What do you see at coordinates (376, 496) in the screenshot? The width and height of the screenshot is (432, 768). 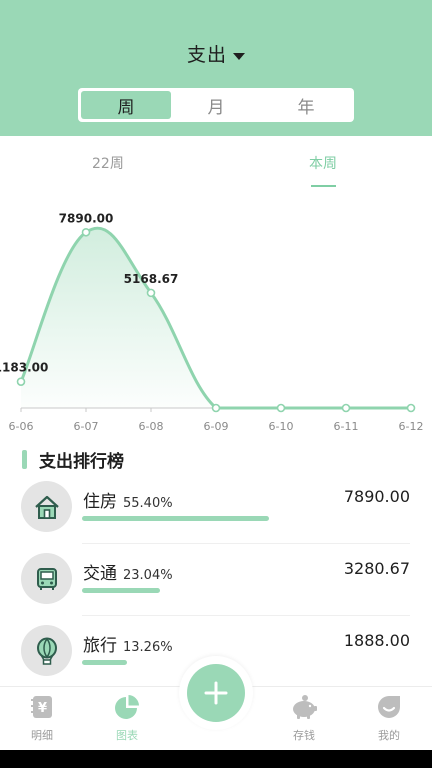 I see `ranking-item-amount: 7890.00` at bounding box center [376, 496].